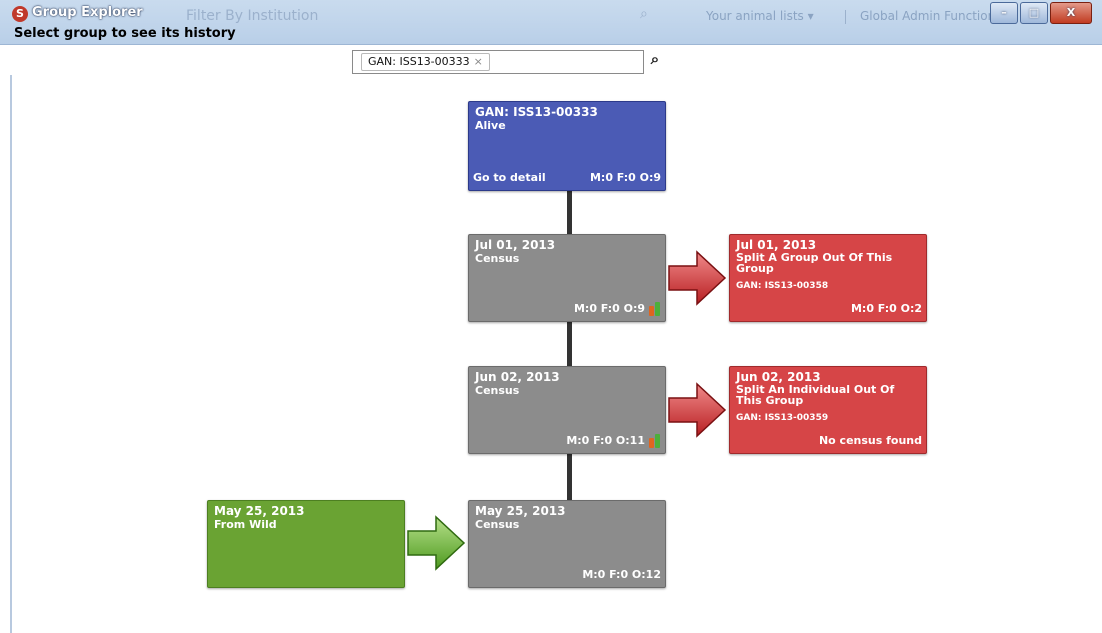 The height and width of the screenshot is (633, 1102). Describe the element at coordinates (436, 543) in the screenshot. I see `origin-arrow-icon` at that location.